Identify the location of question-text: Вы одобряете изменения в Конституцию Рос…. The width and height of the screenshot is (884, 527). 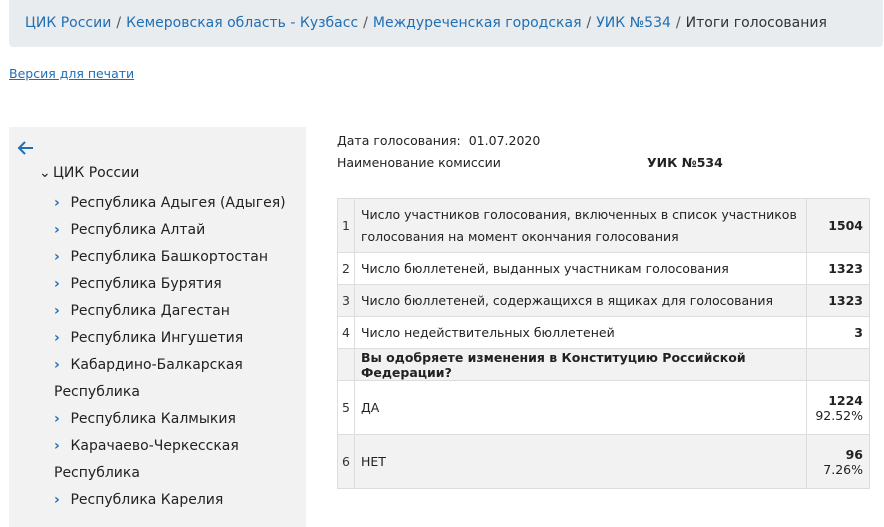
(580, 364).